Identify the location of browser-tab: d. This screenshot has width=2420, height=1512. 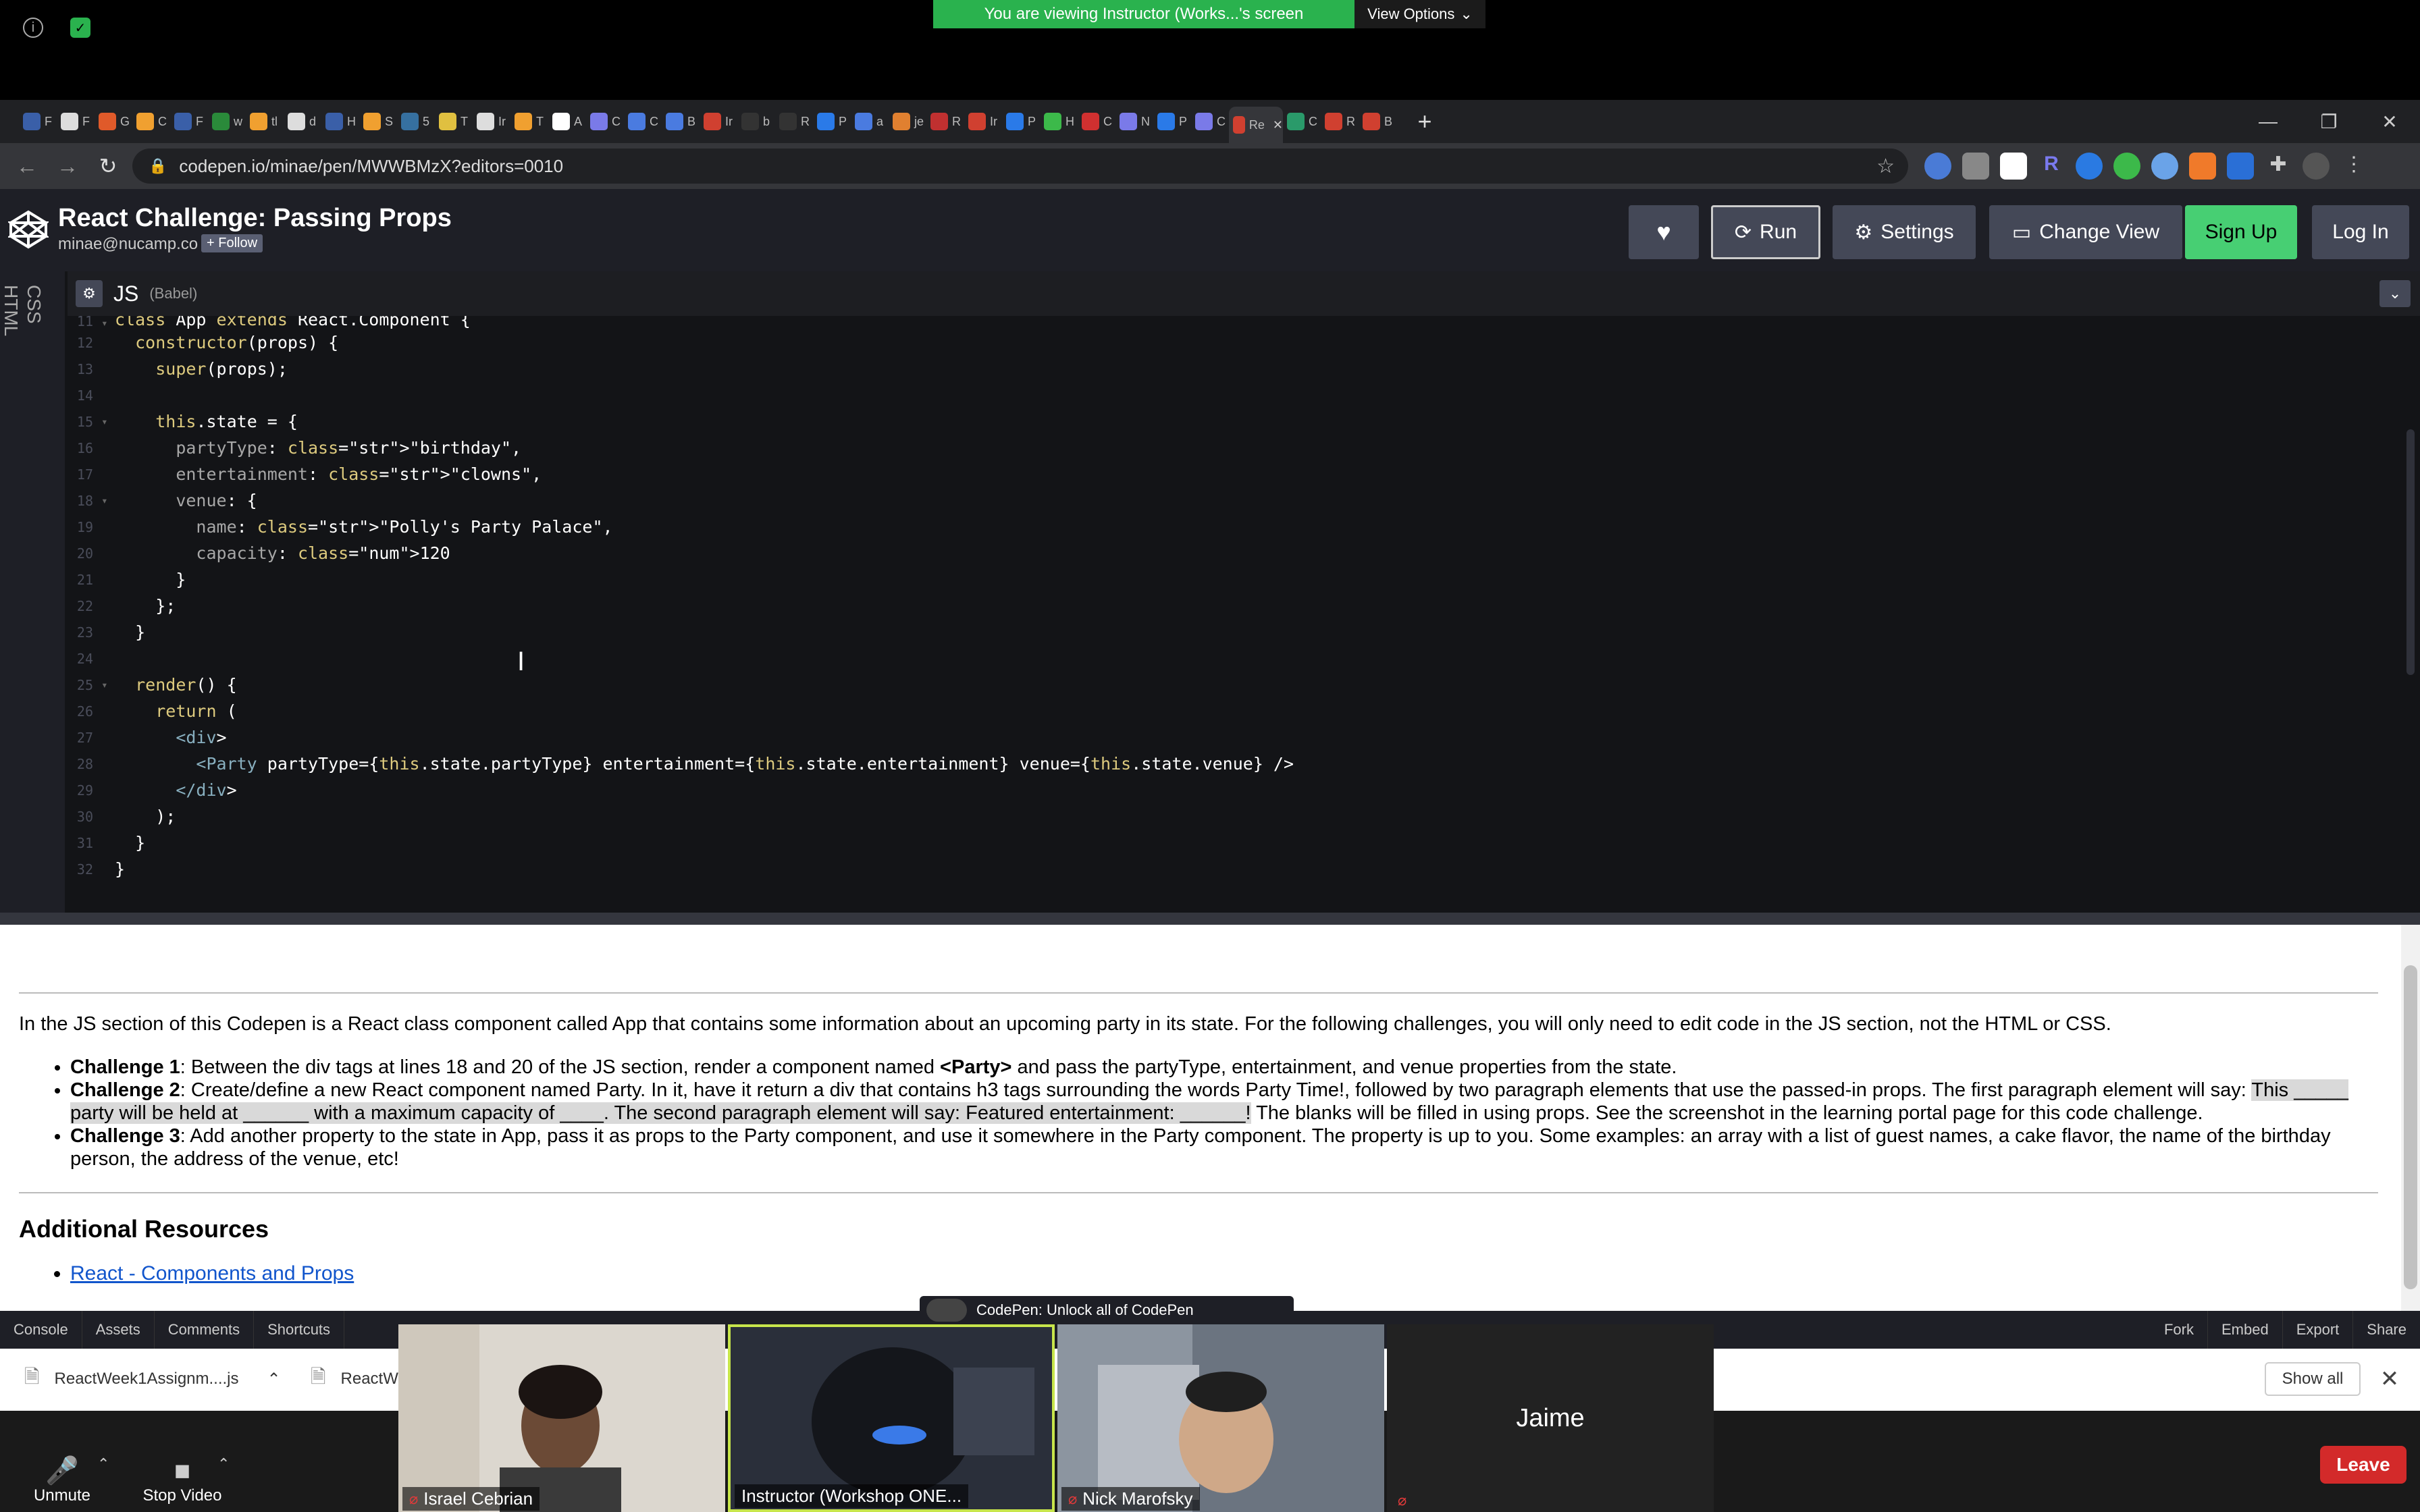
(302, 122).